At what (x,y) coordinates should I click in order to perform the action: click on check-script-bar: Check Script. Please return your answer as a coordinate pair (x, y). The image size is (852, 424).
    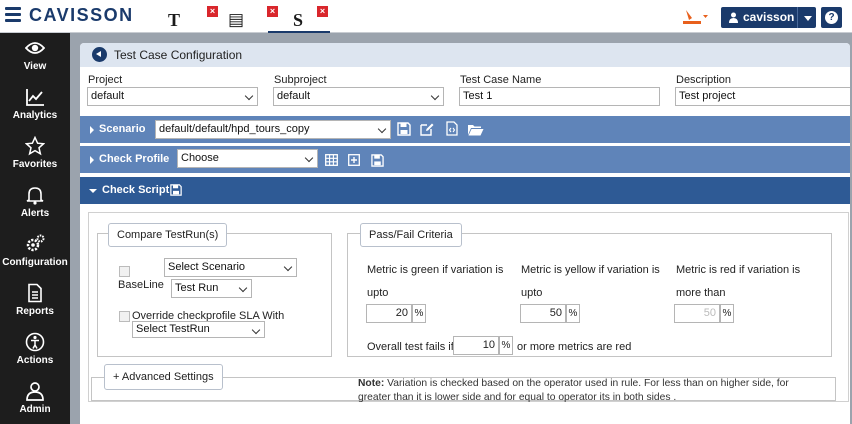
    Looking at the image, I should click on (465, 190).